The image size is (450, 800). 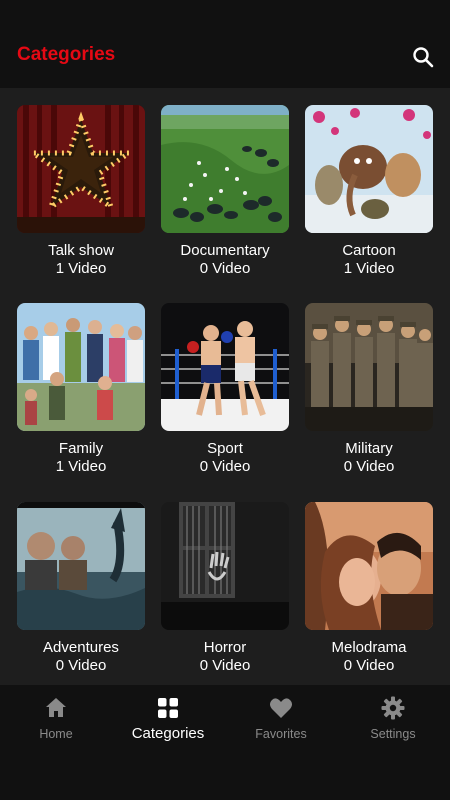 I want to click on category-name: Talk show, so click(x=81, y=250).